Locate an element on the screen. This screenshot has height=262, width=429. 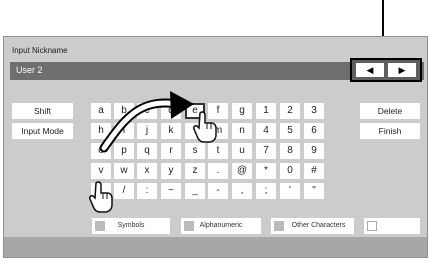
cursor-right-button: ▶ is located at coordinates (402, 70).